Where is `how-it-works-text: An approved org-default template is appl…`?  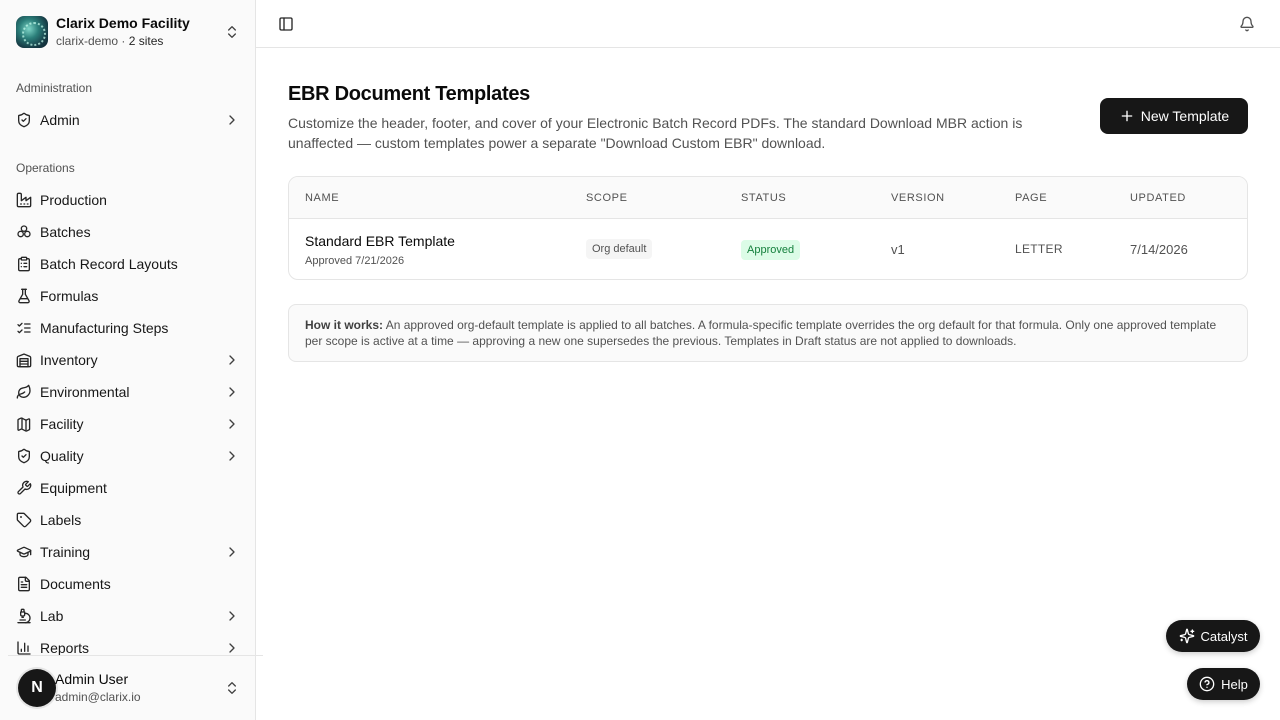 how-it-works-text: An approved org-default template is appl… is located at coordinates (761, 333).